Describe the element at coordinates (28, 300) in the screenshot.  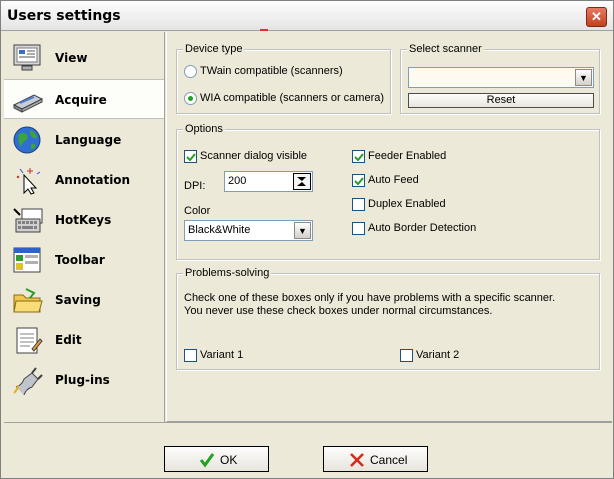
I see `folder-icon` at that location.